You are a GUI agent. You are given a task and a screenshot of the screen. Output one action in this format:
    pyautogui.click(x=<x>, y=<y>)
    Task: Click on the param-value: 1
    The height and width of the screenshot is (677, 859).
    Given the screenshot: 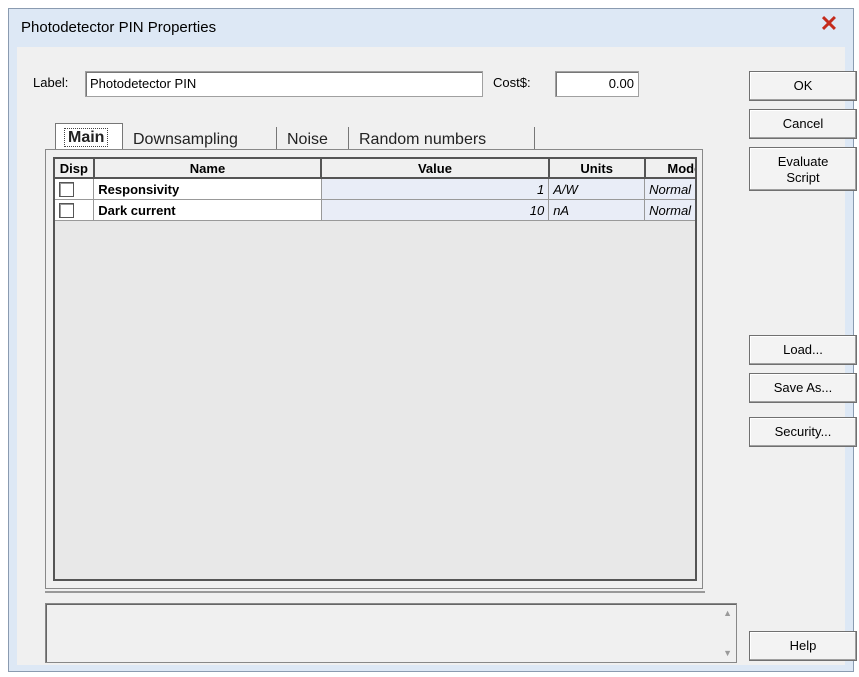 What is the action you would take?
    pyautogui.click(x=435, y=189)
    